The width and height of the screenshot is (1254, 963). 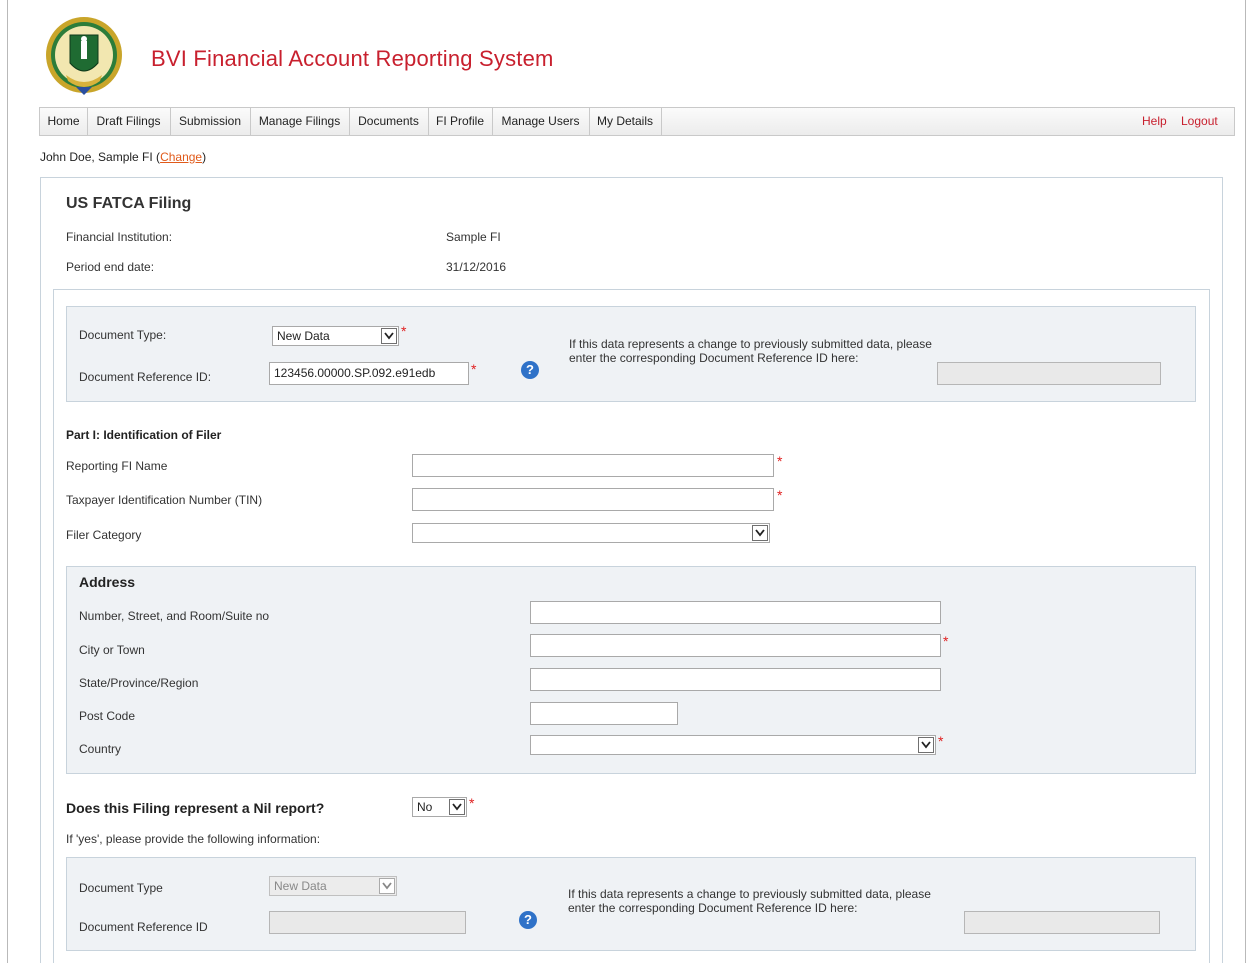 I want to click on nil-correction-ref-input, so click(x=1062, y=922).